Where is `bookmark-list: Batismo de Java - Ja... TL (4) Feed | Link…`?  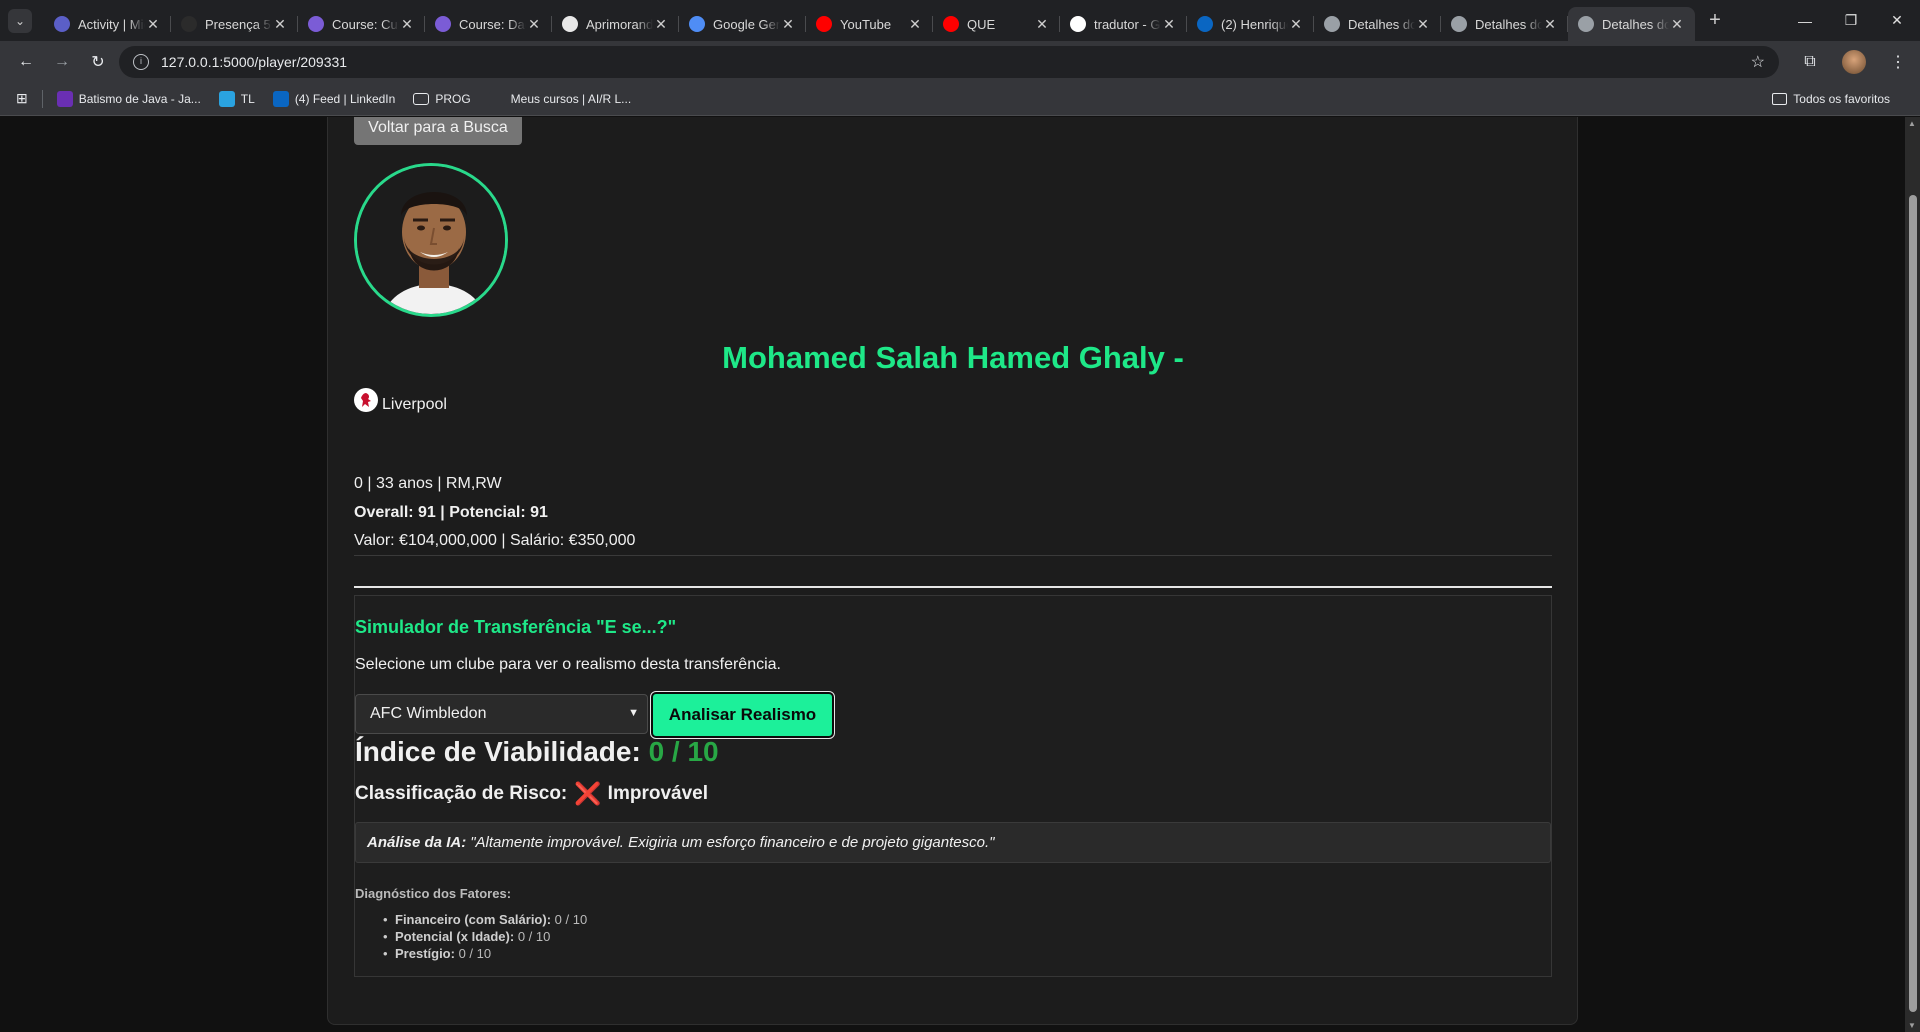
bookmark-list: Batismo de Java - Ja... TL (4) Feed | Link… is located at coordinates (352, 98).